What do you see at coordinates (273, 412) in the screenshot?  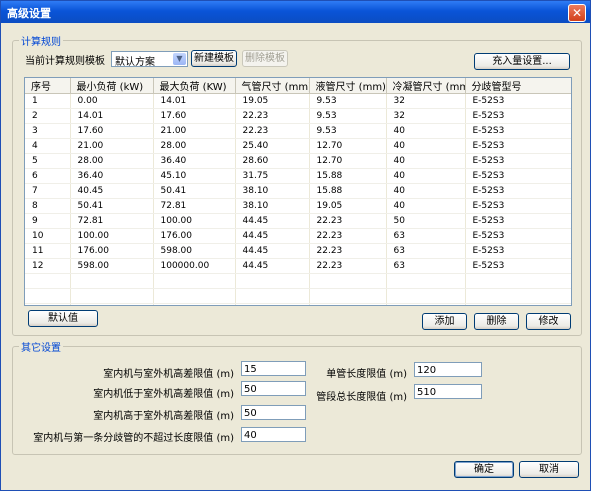 I see `indoor-above-outdoor-input: 50` at bounding box center [273, 412].